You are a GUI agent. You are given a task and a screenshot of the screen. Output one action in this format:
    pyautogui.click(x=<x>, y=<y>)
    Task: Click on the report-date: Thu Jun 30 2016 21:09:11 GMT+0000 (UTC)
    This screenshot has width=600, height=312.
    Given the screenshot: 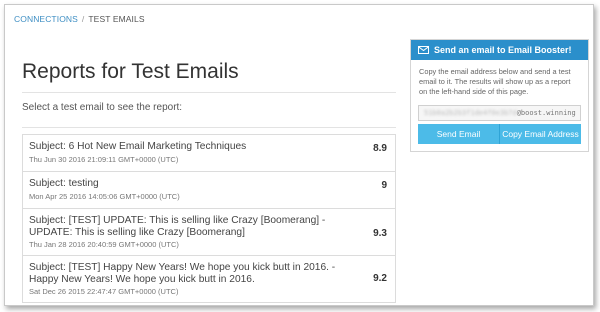 What is the action you would take?
    pyautogui.click(x=104, y=159)
    